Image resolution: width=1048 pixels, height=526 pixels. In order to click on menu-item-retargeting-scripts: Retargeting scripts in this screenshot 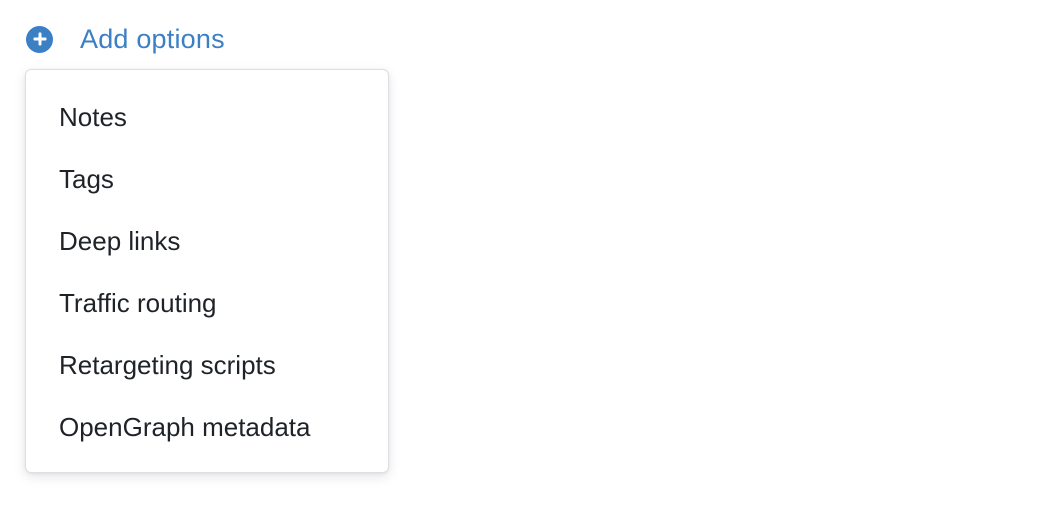, I will do `click(207, 365)`.